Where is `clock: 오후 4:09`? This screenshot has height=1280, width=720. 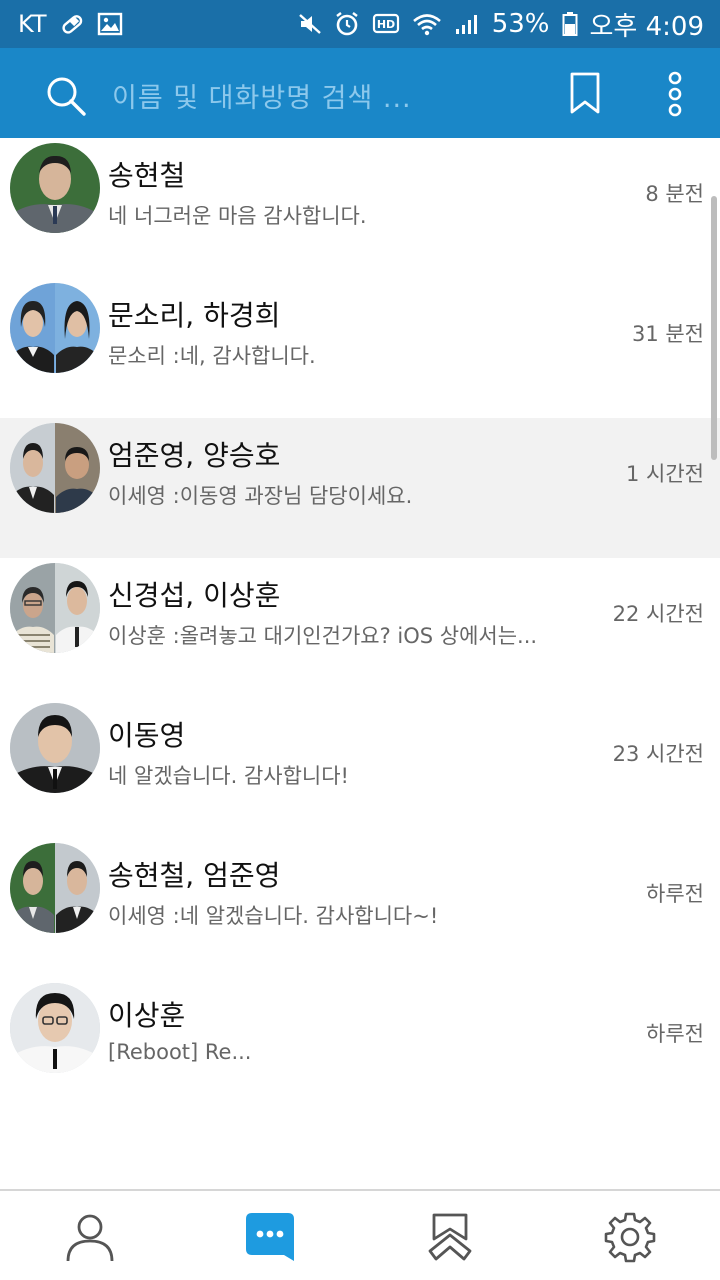 clock: 오후 4:09 is located at coordinates (647, 26).